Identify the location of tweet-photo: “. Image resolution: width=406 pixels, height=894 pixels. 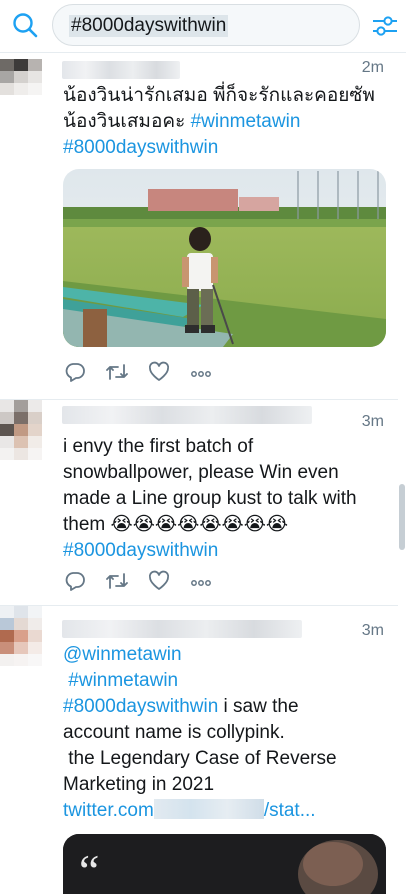
(224, 864).